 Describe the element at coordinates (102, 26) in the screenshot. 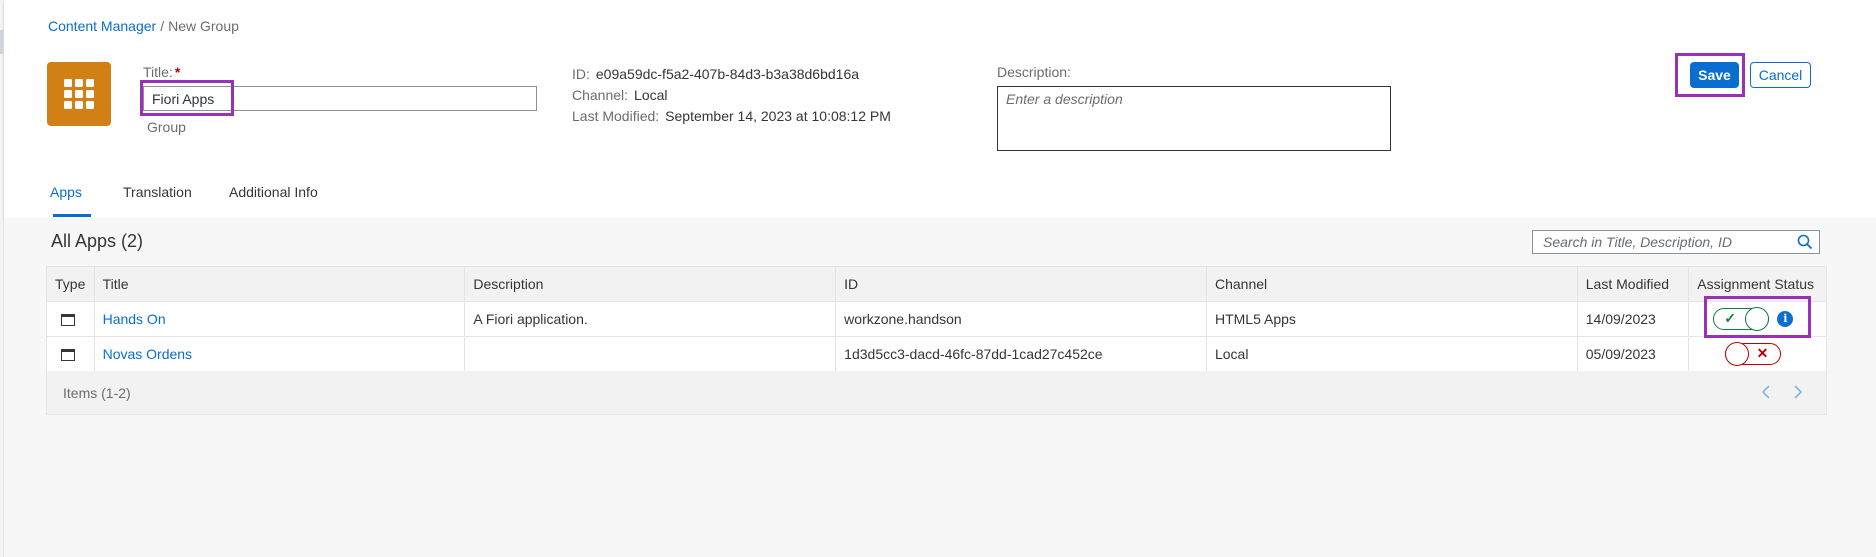

I see `breadcrumb-content-manager-link: Content Manager` at that location.